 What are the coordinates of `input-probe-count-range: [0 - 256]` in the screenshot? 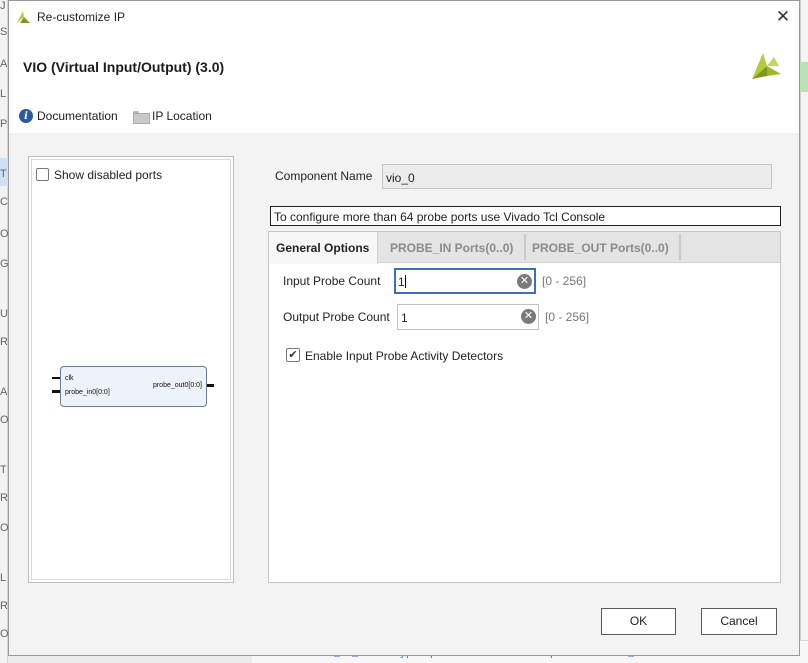 It's located at (564, 281).